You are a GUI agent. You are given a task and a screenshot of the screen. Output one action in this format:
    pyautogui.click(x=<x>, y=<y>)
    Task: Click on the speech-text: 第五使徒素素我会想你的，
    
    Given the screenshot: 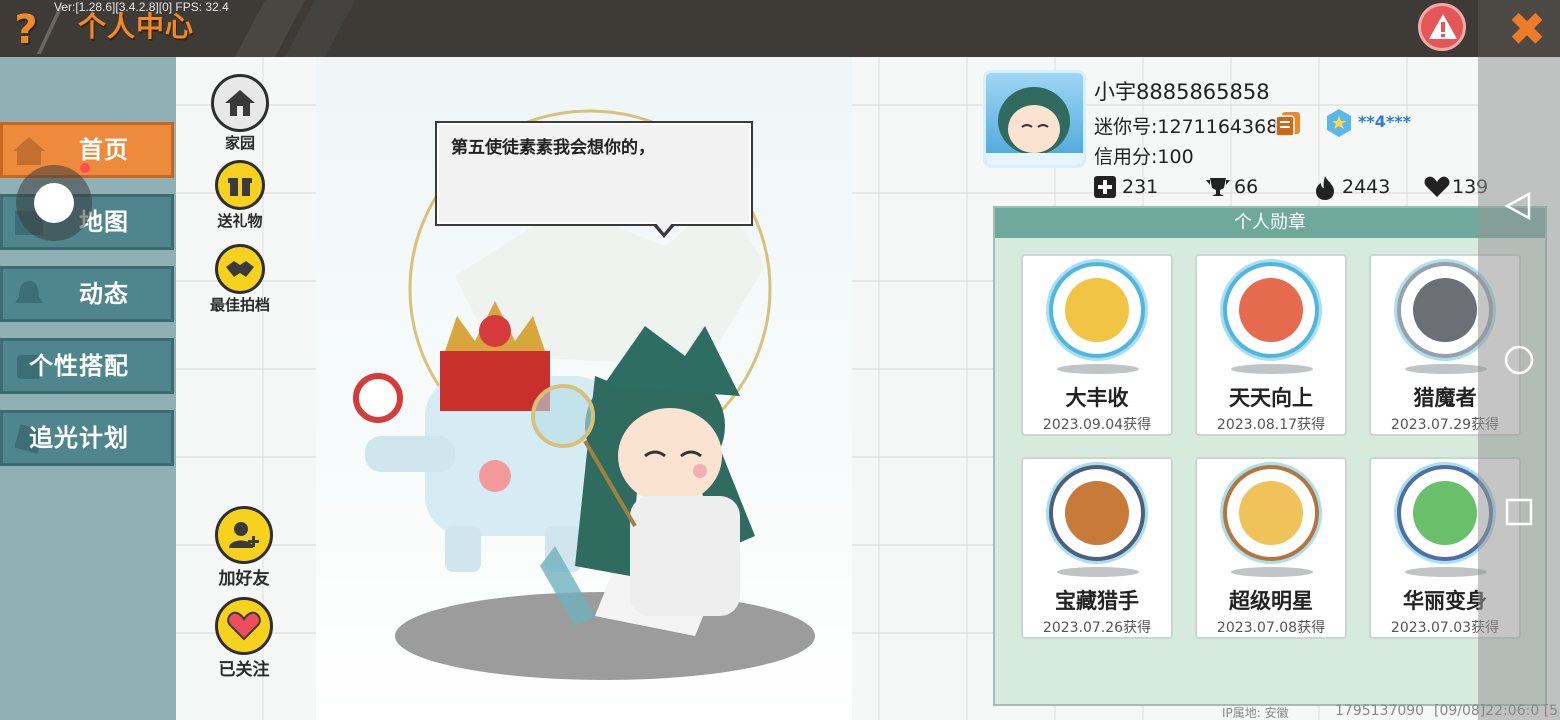 What is the action you would take?
    pyautogui.click(x=553, y=148)
    